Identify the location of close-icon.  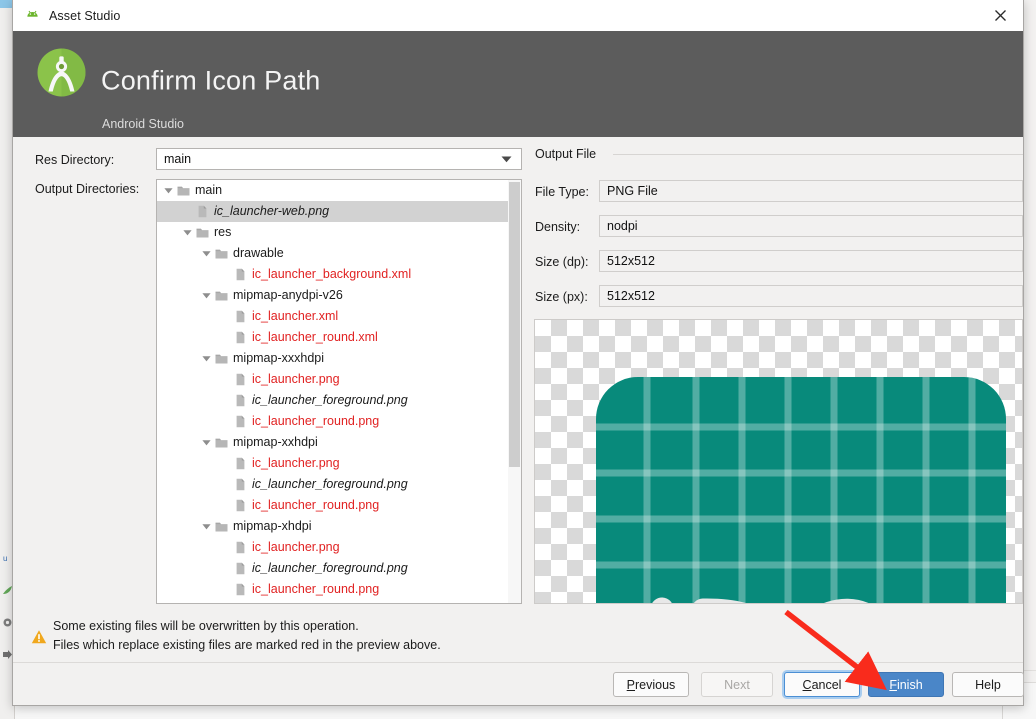
(1000, 15).